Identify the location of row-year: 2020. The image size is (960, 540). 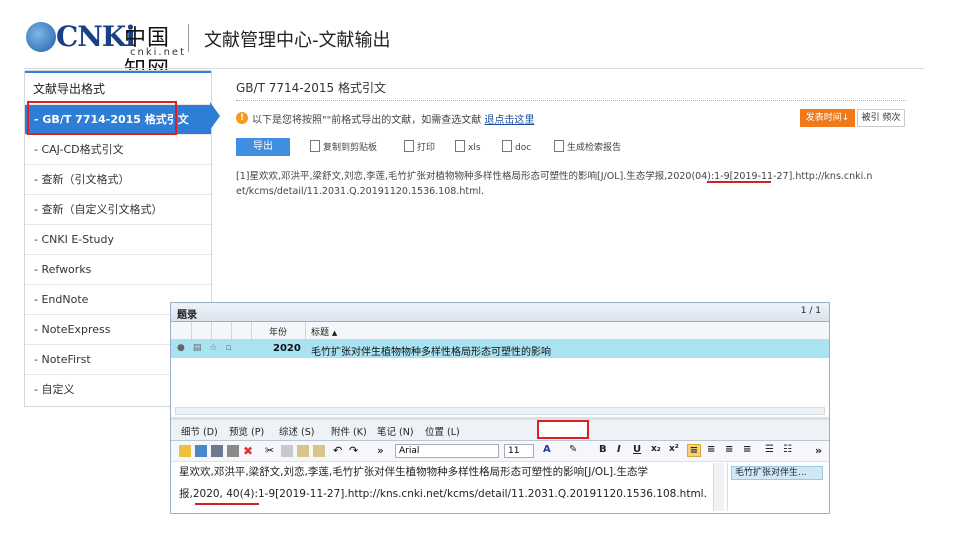
(287, 348).